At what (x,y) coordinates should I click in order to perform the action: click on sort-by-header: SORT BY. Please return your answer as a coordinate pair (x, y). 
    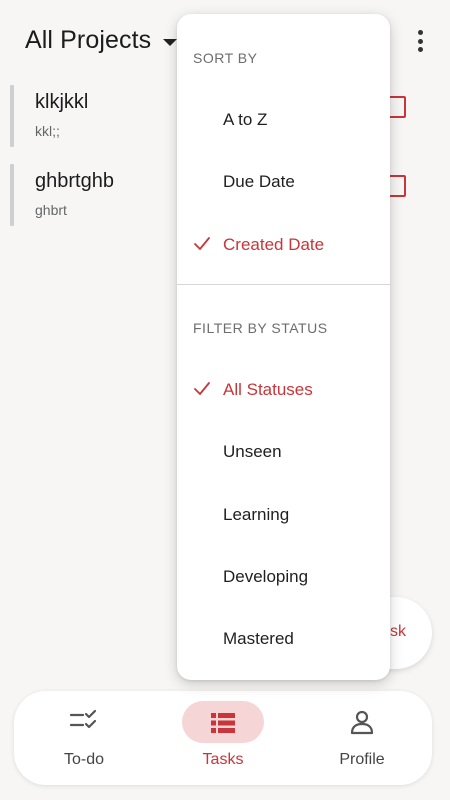
    Looking at the image, I should click on (225, 58).